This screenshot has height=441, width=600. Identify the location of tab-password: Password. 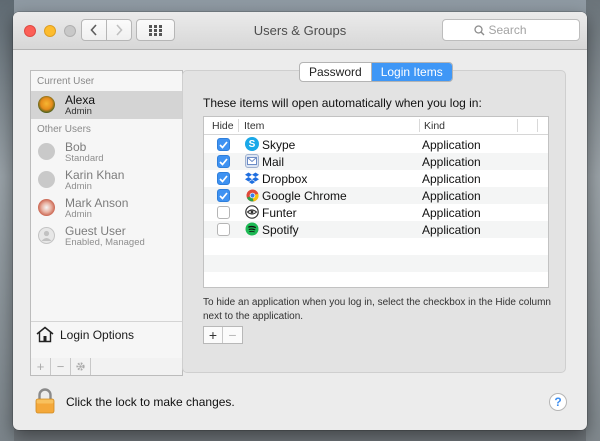
(336, 72).